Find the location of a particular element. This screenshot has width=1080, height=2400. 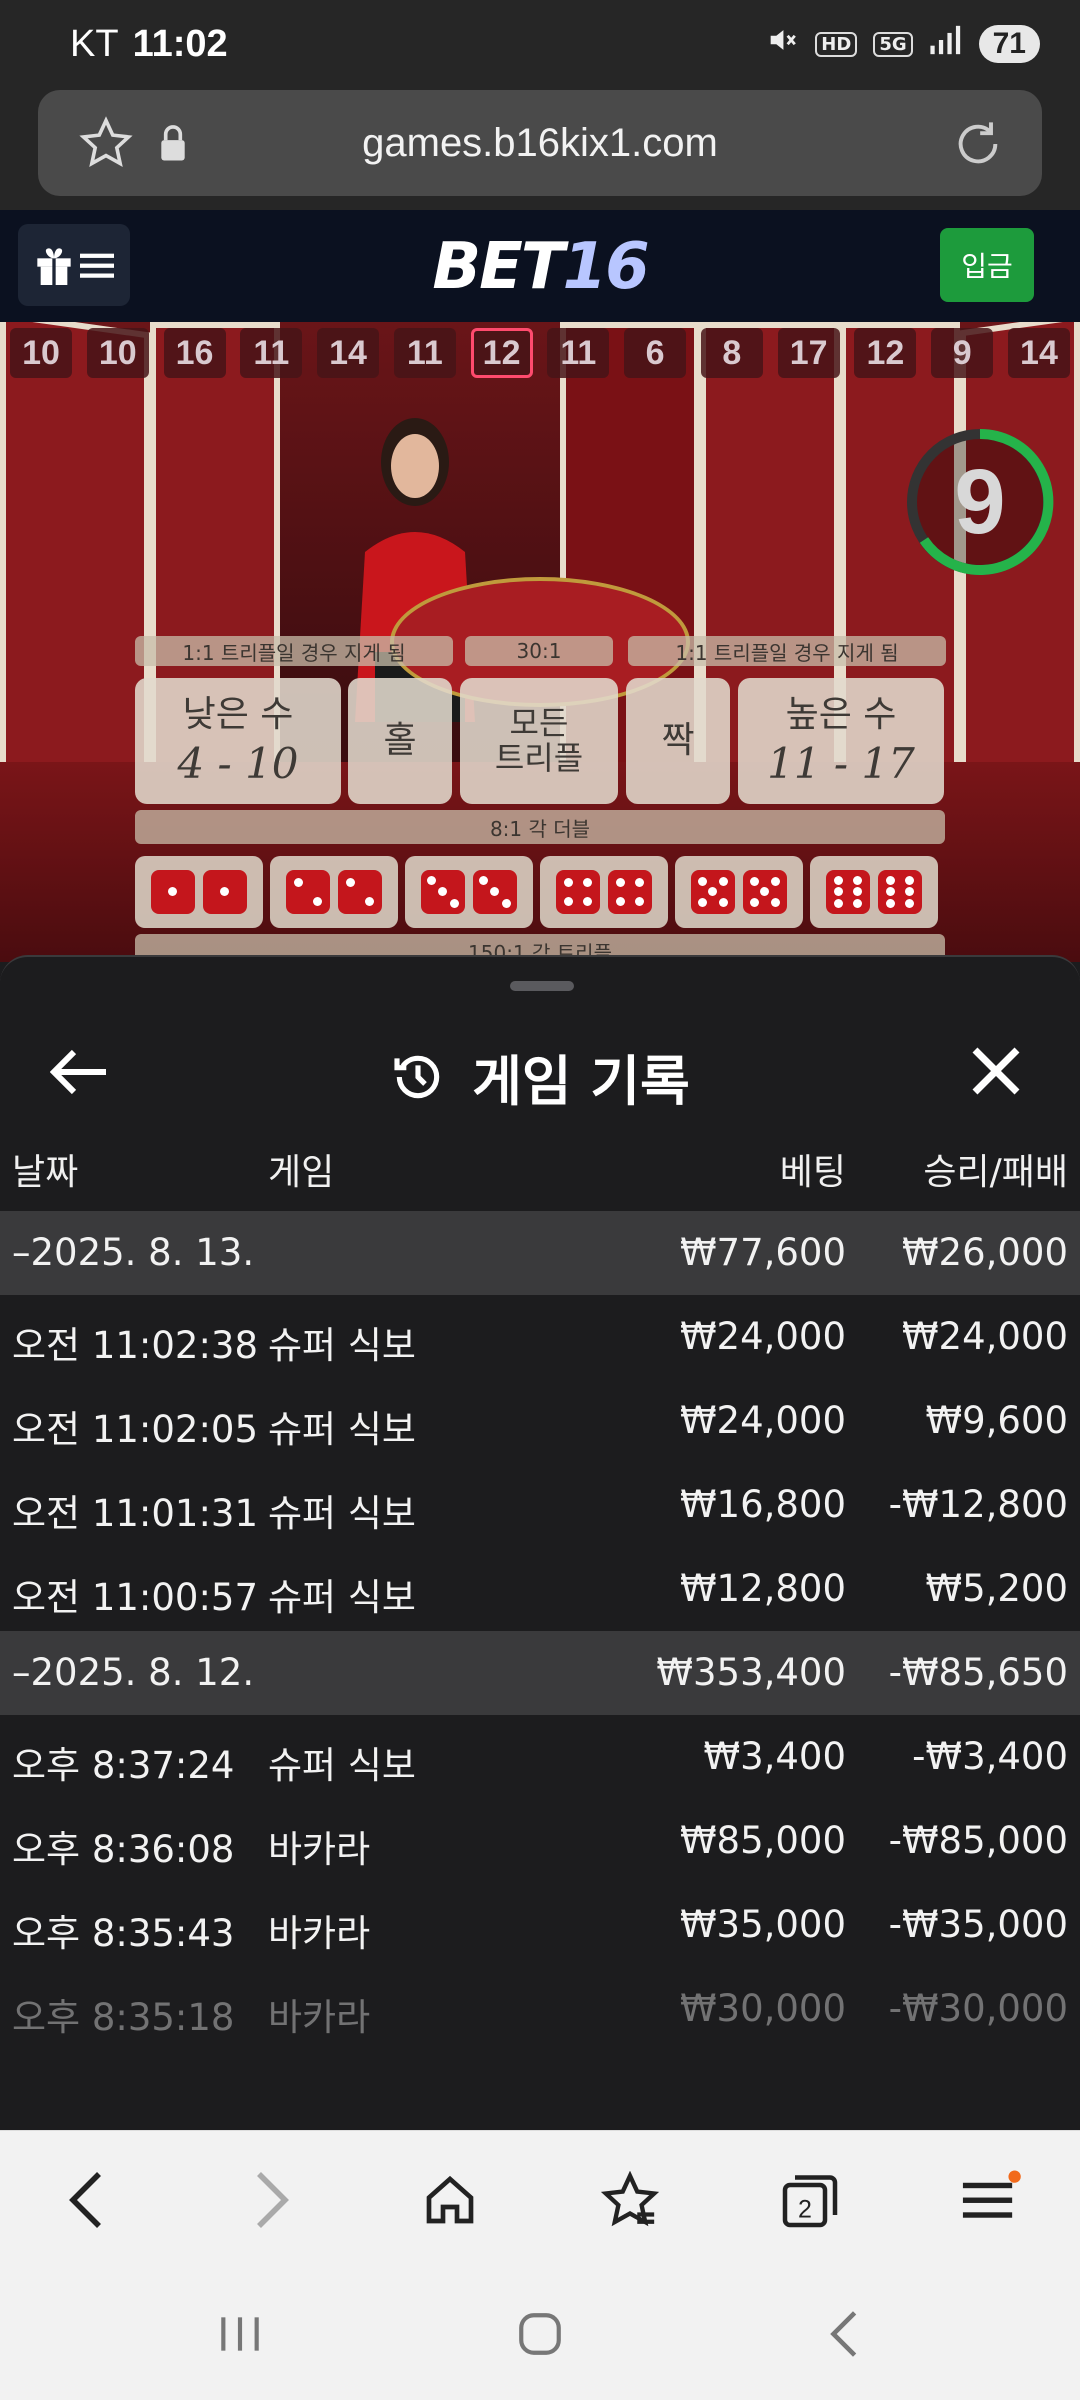

row-time: 오전 11:01:31 is located at coordinates (135, 1513).